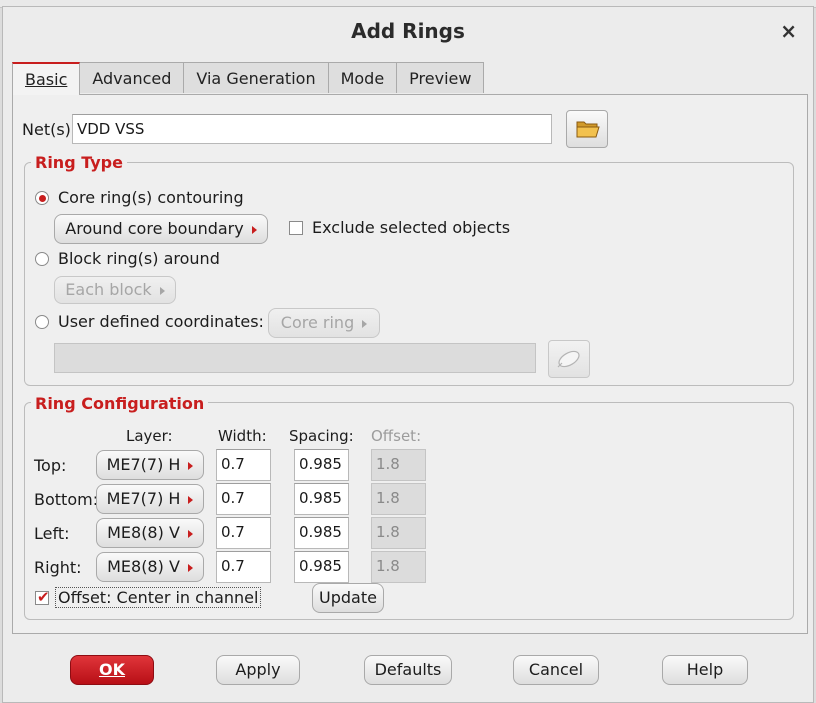 This screenshot has width=816, height=703. I want to click on around-core-boundary-menu: Around core boundary, so click(161, 229).